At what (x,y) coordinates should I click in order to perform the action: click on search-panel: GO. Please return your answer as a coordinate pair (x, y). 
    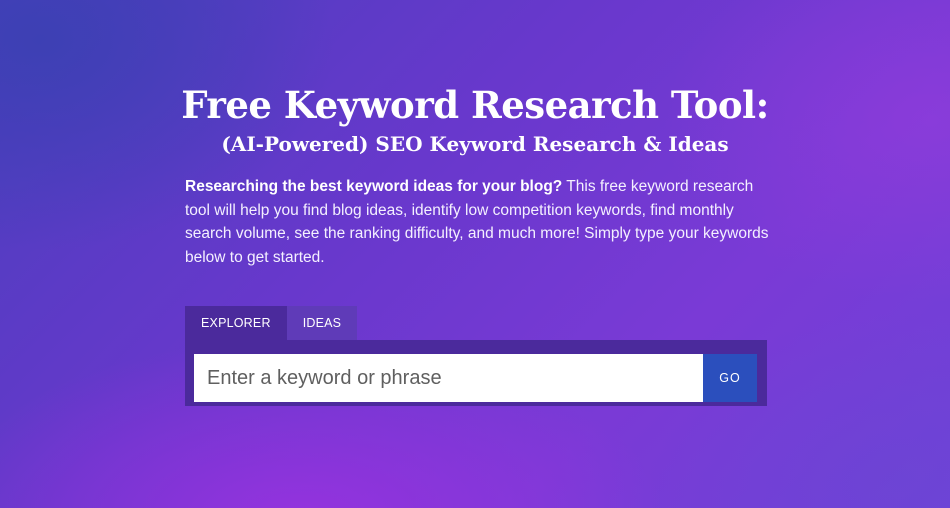
    Looking at the image, I should click on (476, 373).